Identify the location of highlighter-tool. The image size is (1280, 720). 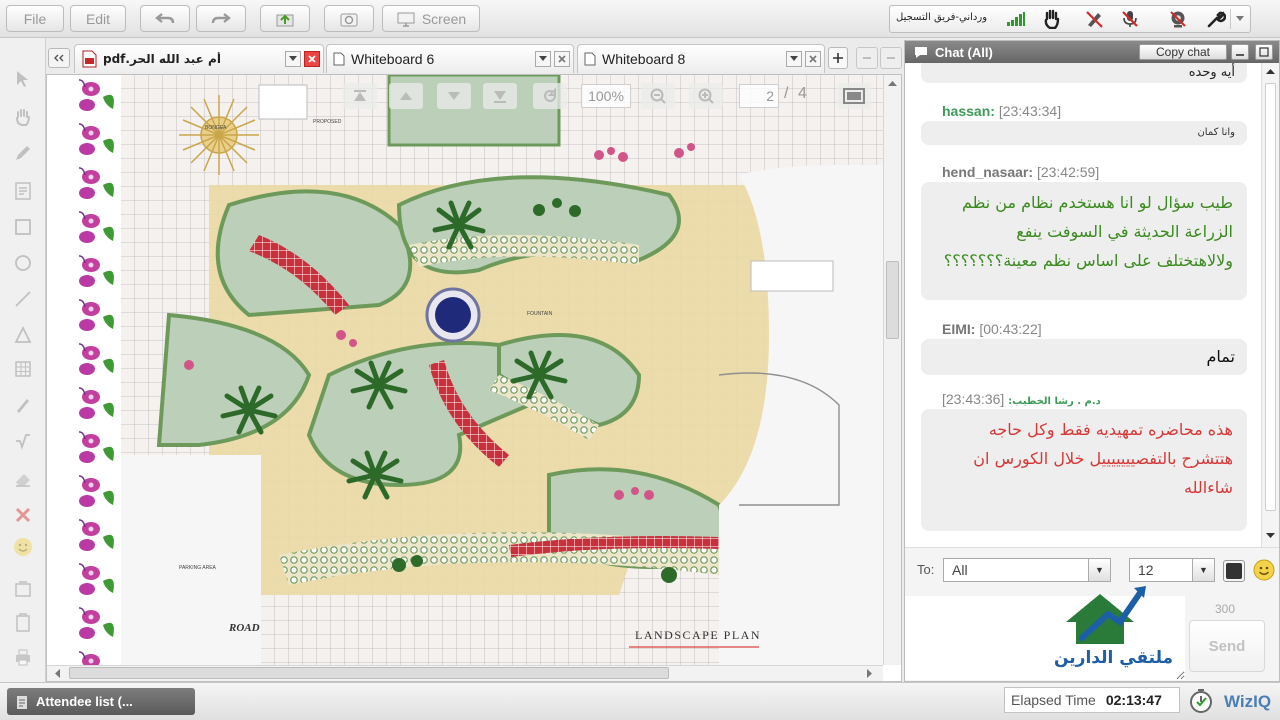
(23, 405).